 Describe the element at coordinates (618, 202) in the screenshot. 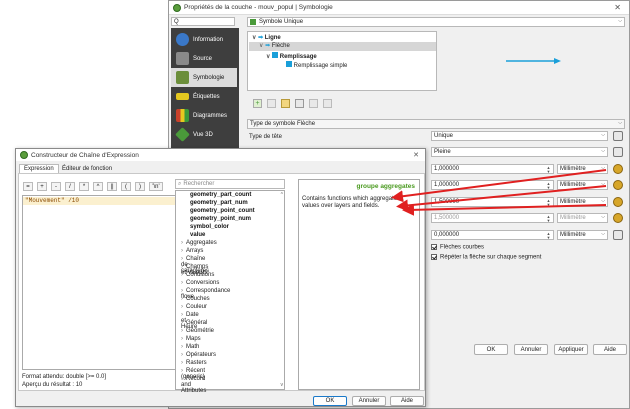

I see `head-length-data-defined-icon` at that location.